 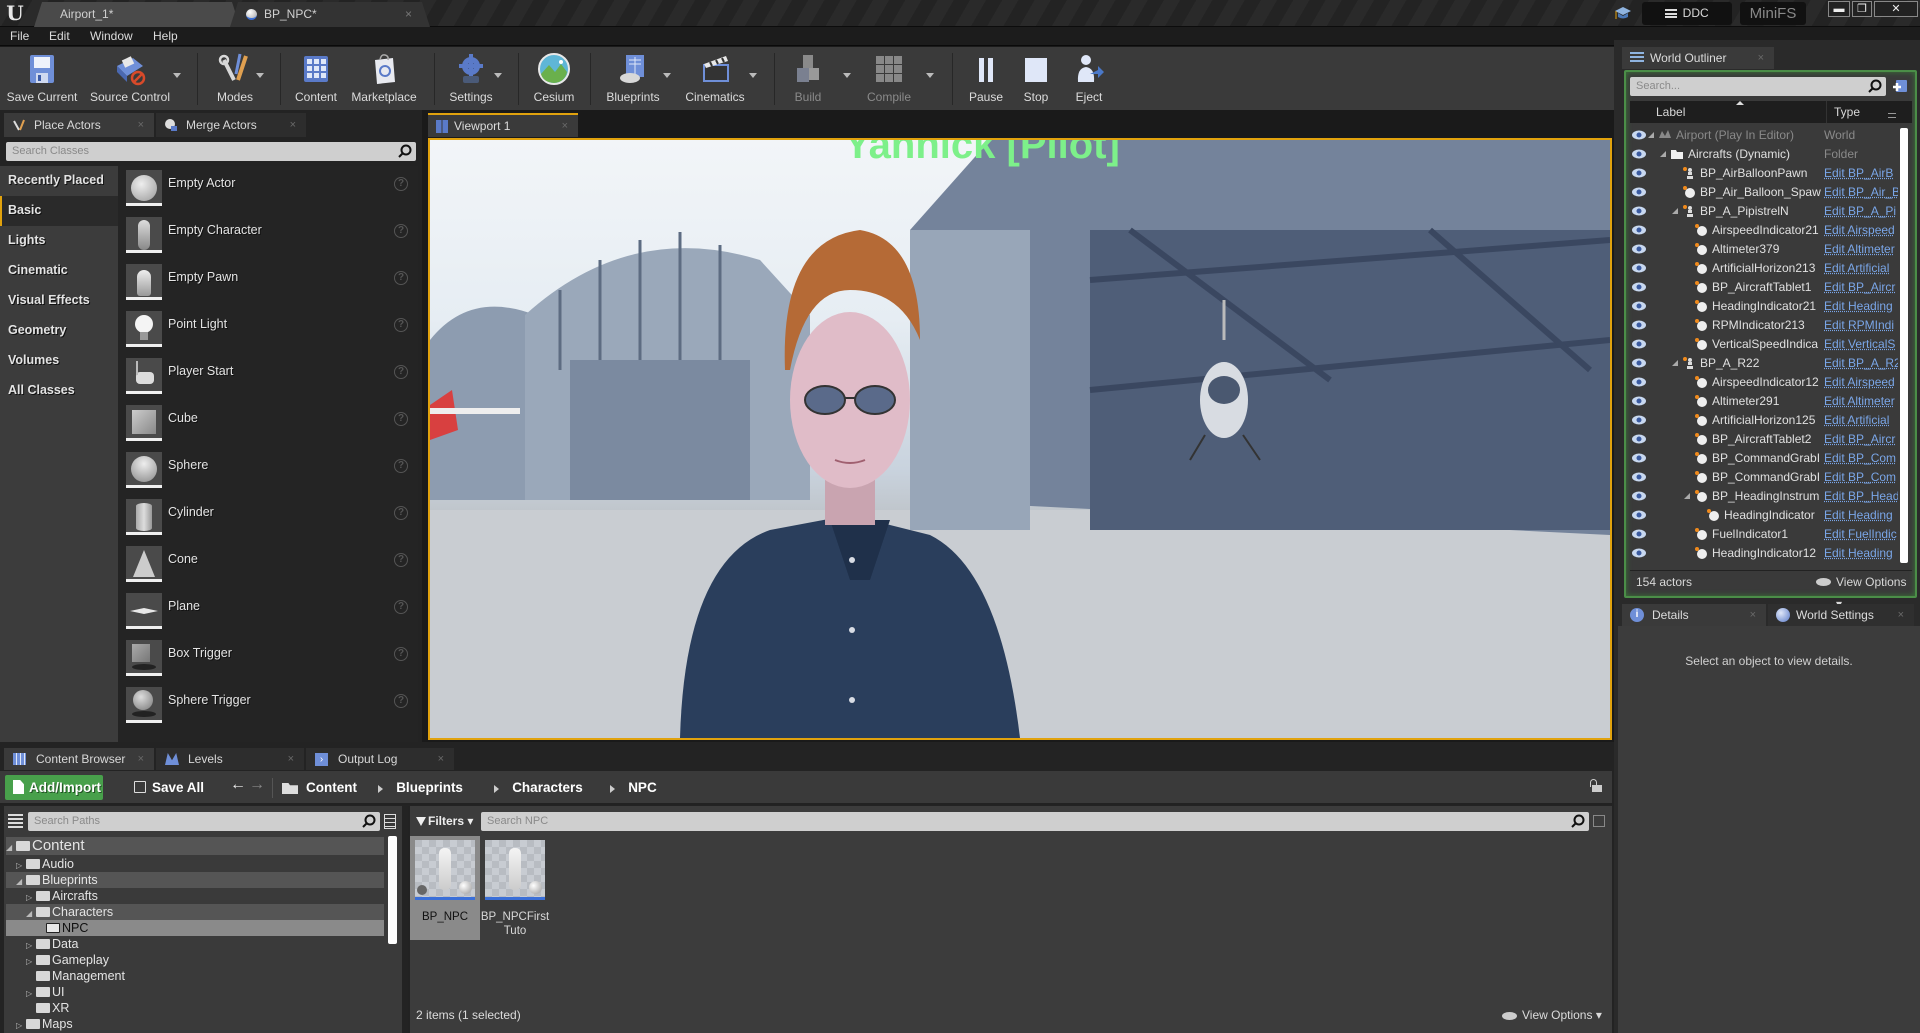 I want to click on folder-tree-item: XR, so click(x=195, y=1008).